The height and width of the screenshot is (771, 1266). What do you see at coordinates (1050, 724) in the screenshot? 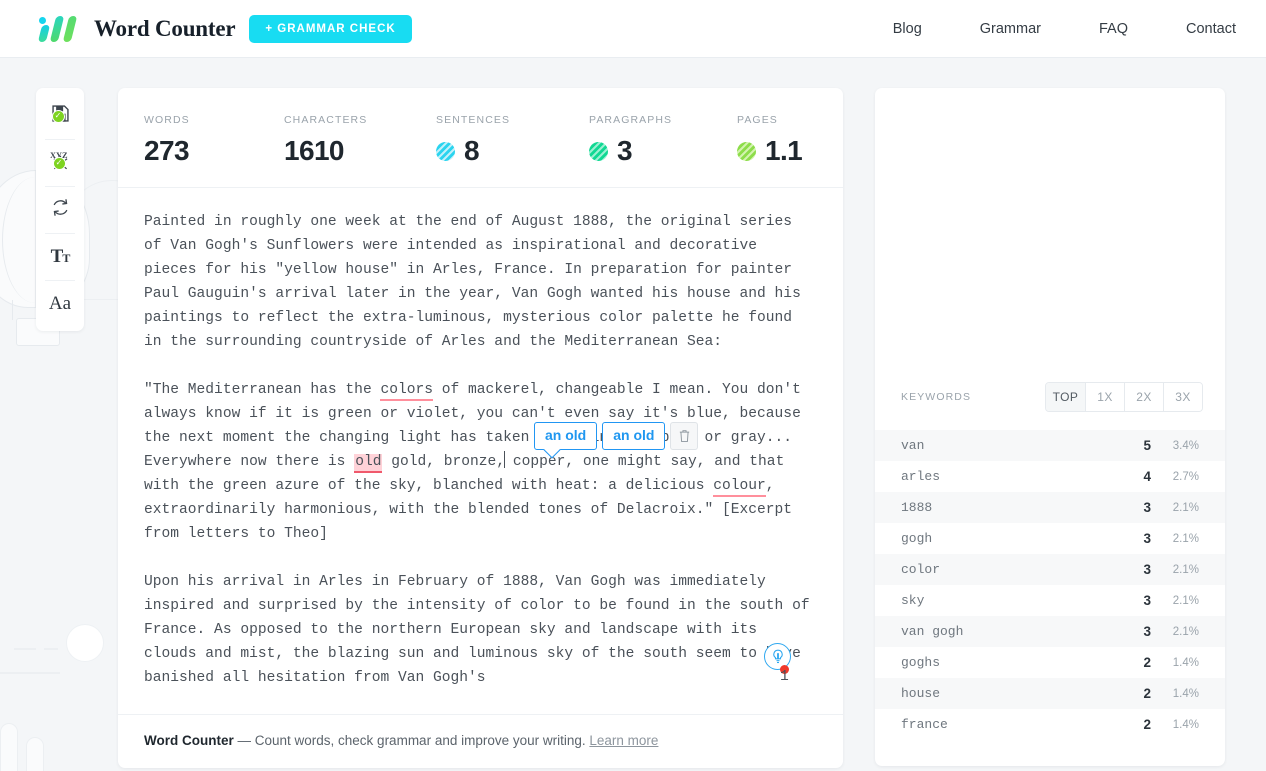
I see `keyword-row: france 2 1.4%` at bounding box center [1050, 724].